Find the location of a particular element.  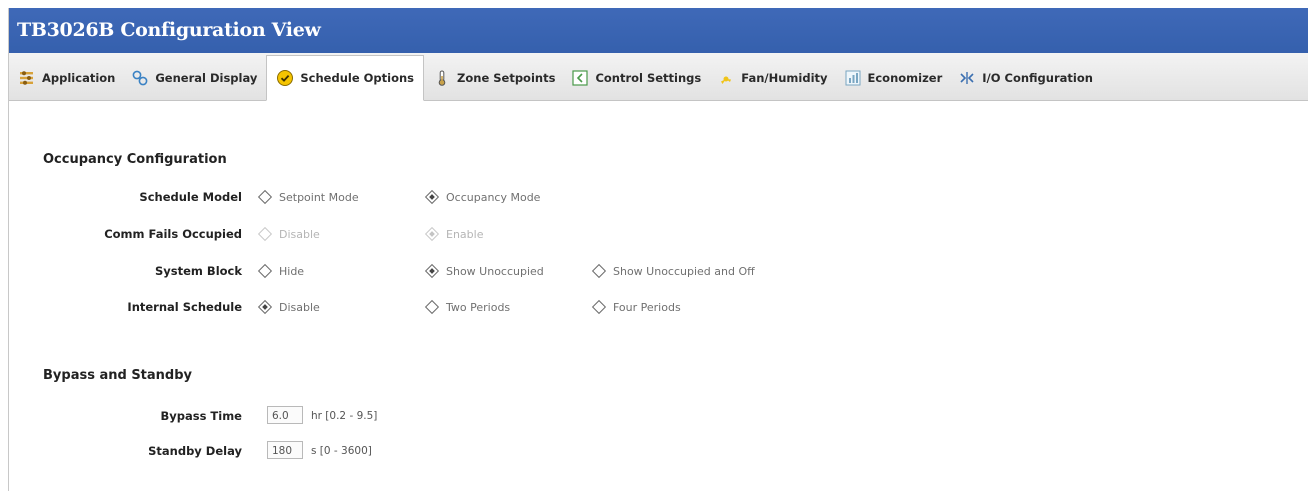

tab-label: Fan/Humidity is located at coordinates (784, 78).